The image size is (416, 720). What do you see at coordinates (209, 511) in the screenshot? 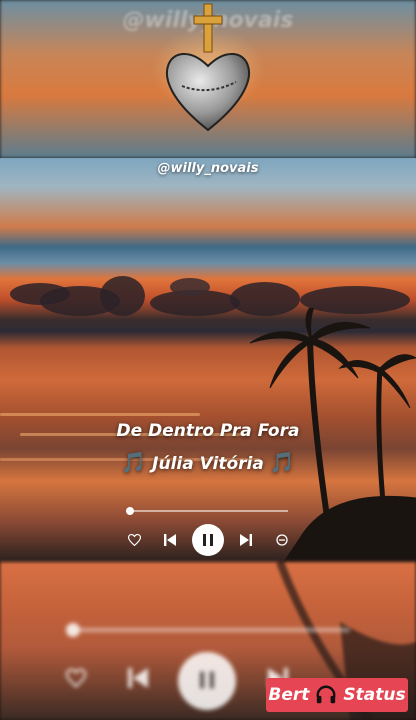
I see `progress-track` at bounding box center [209, 511].